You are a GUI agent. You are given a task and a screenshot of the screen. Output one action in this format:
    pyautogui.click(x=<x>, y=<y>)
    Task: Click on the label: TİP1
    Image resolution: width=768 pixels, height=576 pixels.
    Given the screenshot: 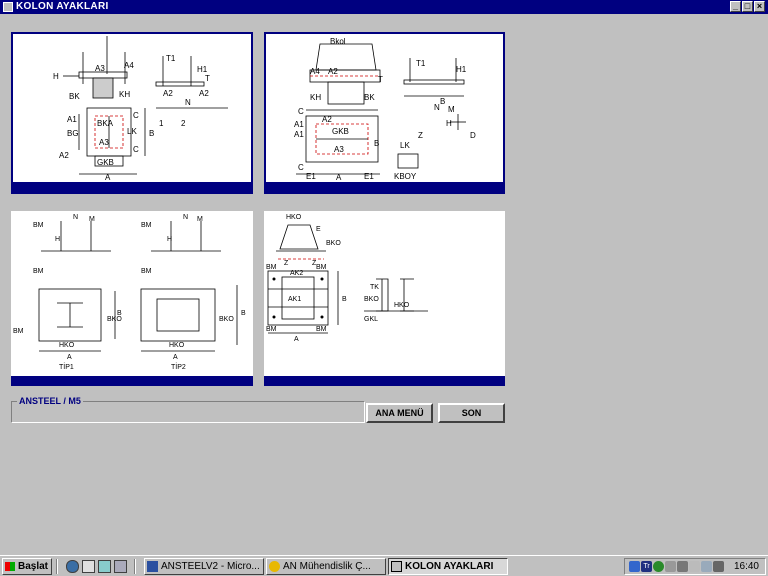 What is the action you would take?
    pyautogui.click(x=66, y=366)
    